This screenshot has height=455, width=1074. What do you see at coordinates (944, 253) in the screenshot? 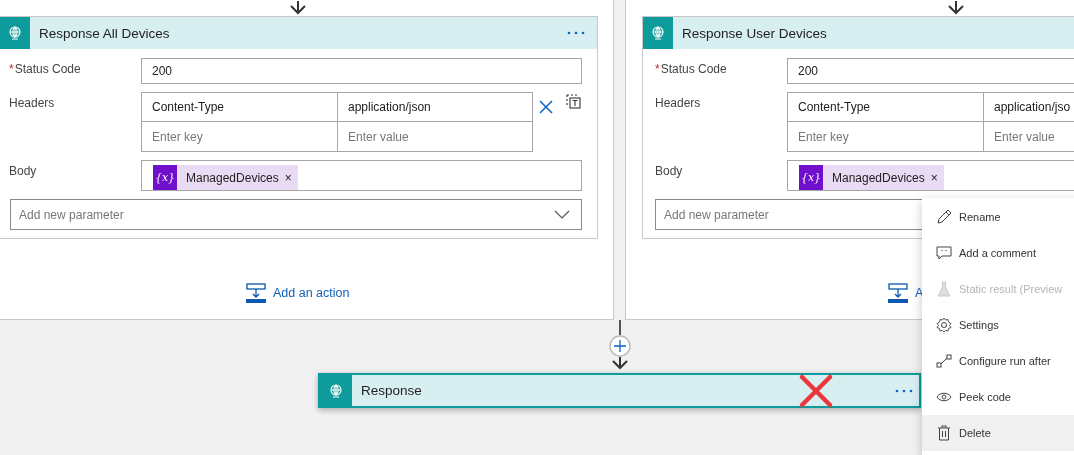
I see `comment-icon` at bounding box center [944, 253].